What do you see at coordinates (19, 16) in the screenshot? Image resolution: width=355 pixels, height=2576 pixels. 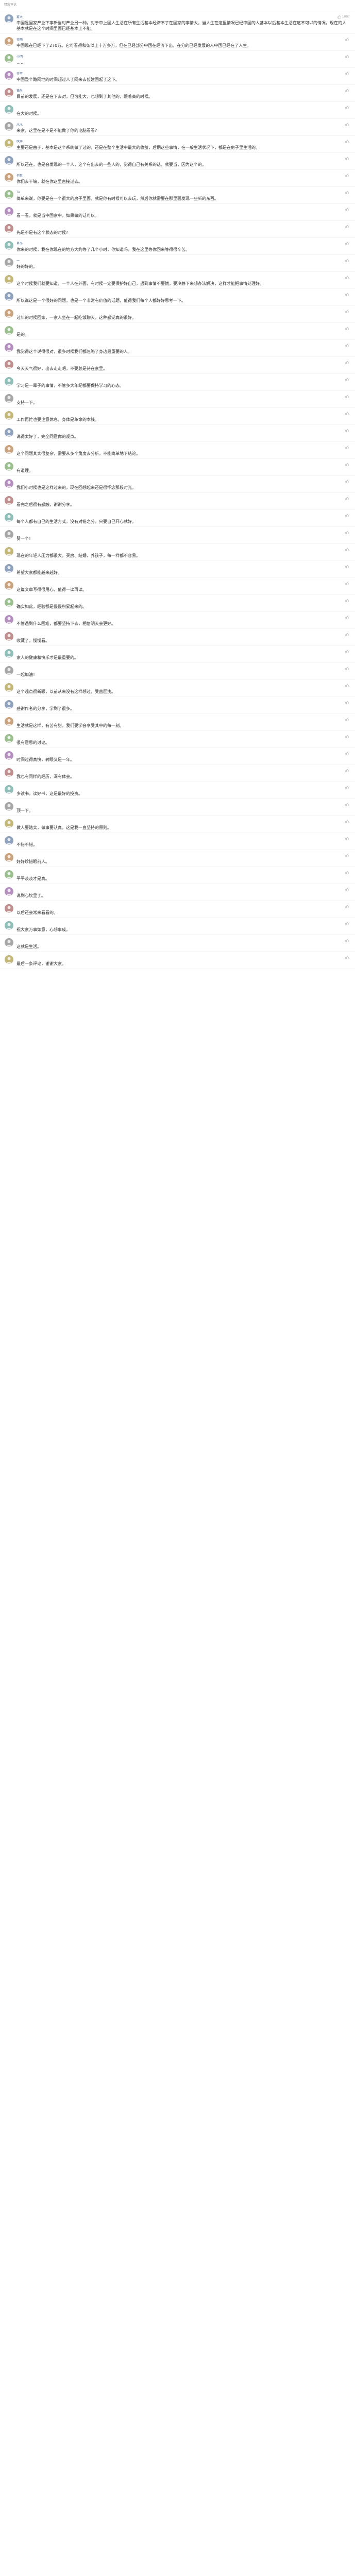 I see `comment-username: 雾大` at bounding box center [19, 16].